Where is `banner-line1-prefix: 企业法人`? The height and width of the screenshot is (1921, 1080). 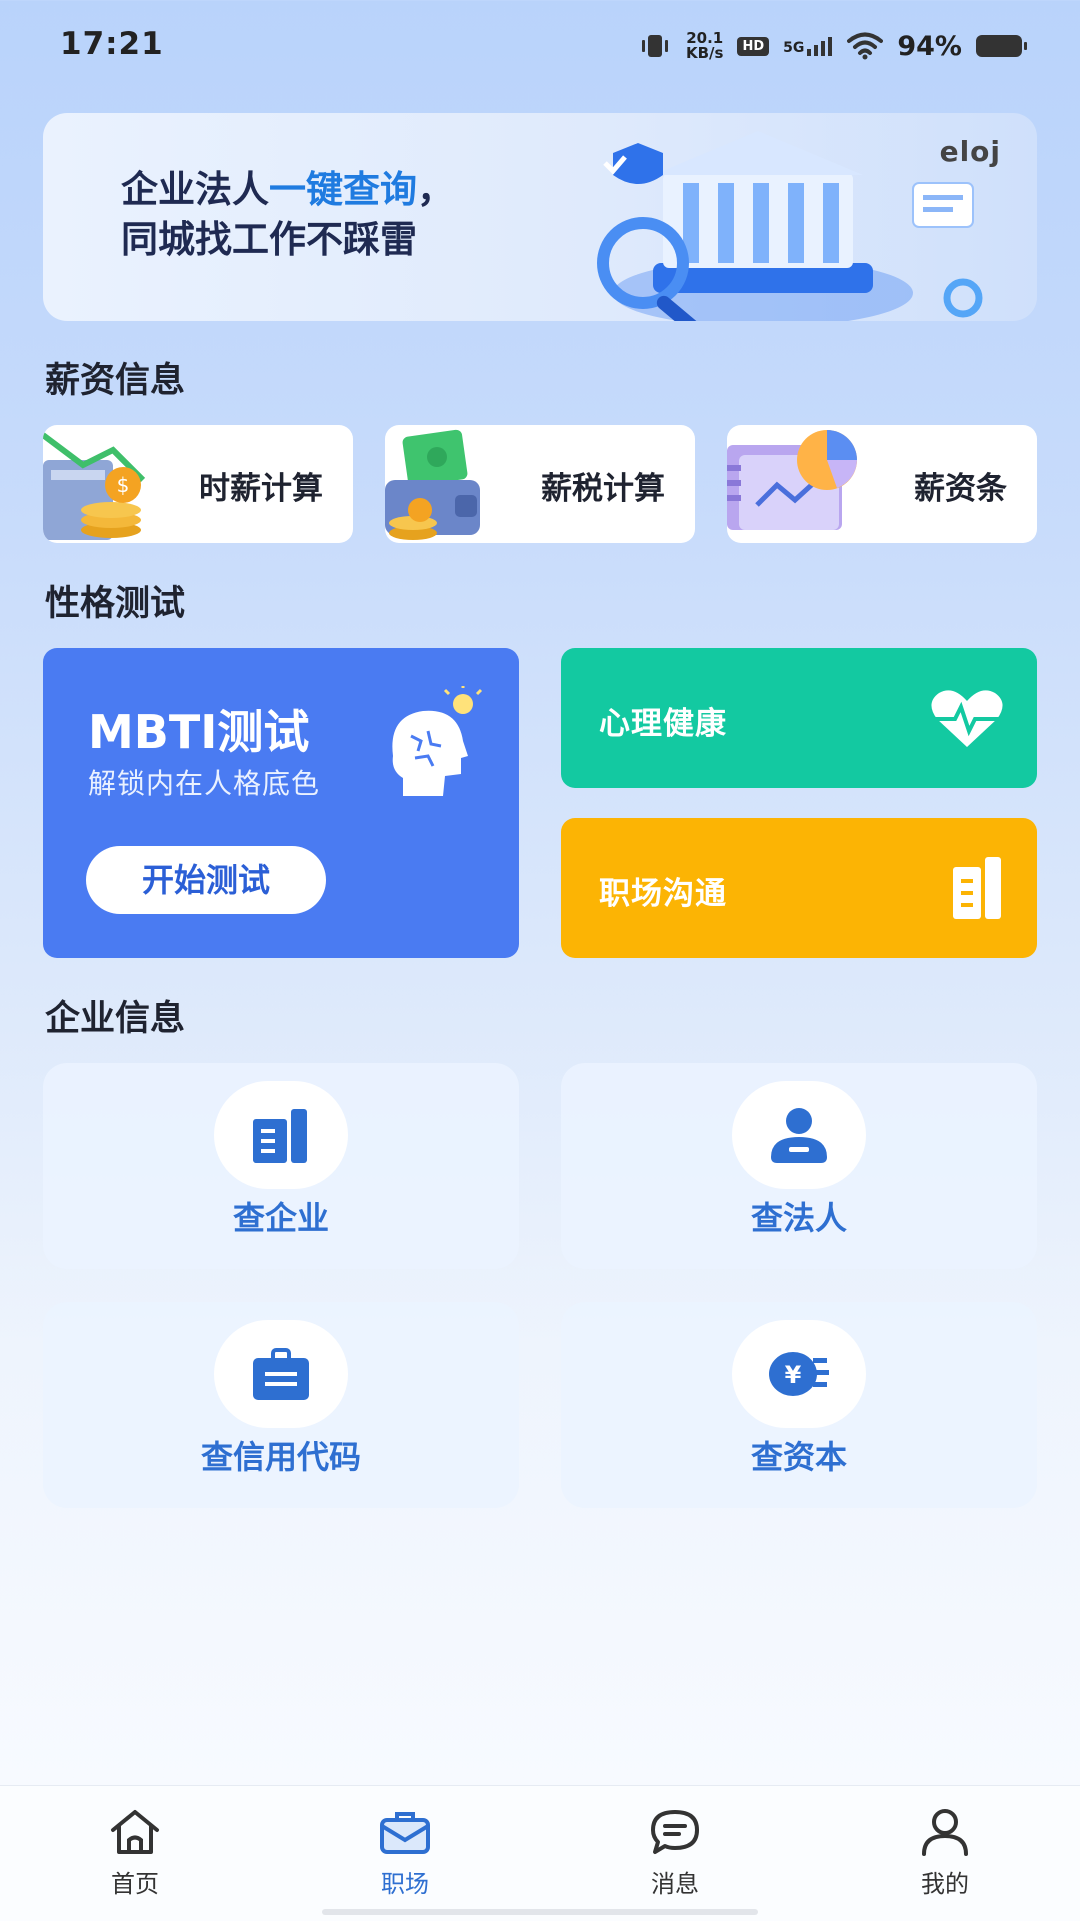 banner-line1-prefix: 企业法人 is located at coordinates (195, 189).